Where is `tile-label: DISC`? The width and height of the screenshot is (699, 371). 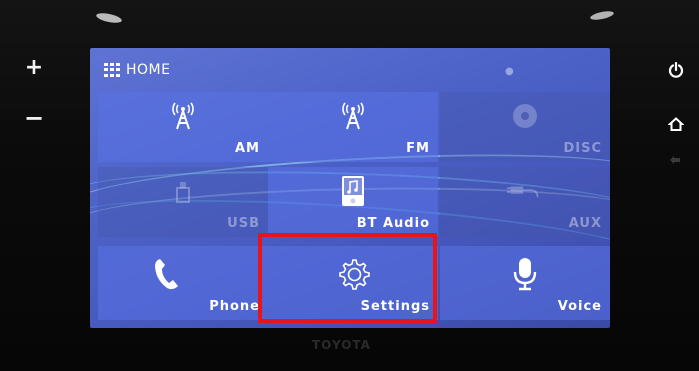 tile-label: DISC is located at coordinates (582, 148).